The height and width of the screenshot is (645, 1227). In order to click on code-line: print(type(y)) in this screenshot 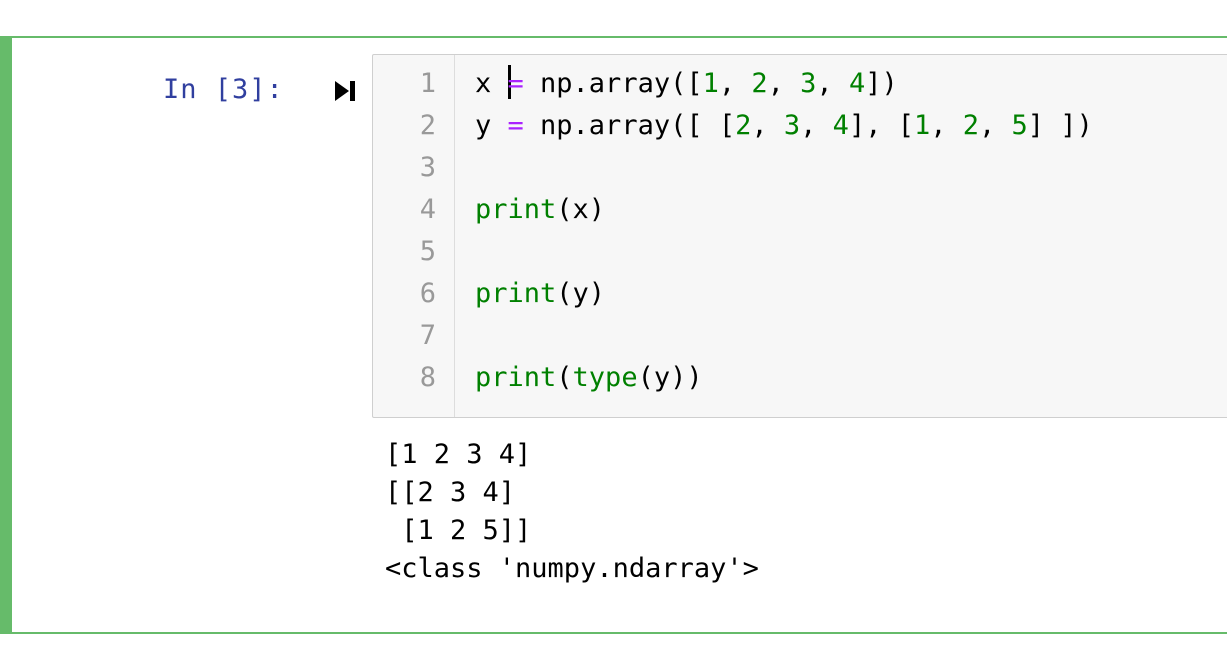, I will do `click(589, 378)`.